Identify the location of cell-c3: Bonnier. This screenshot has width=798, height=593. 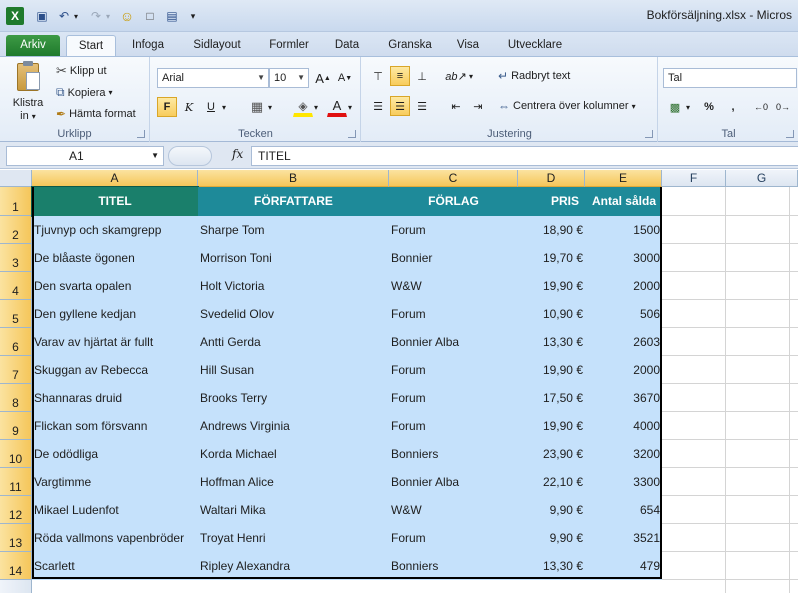
(453, 258).